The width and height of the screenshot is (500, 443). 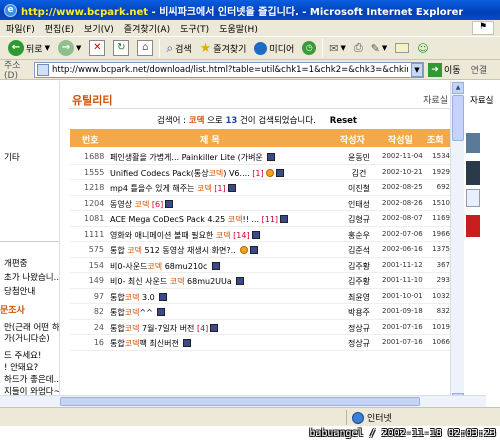 I want to click on forward-button: → ▼, so click(x=69, y=48).